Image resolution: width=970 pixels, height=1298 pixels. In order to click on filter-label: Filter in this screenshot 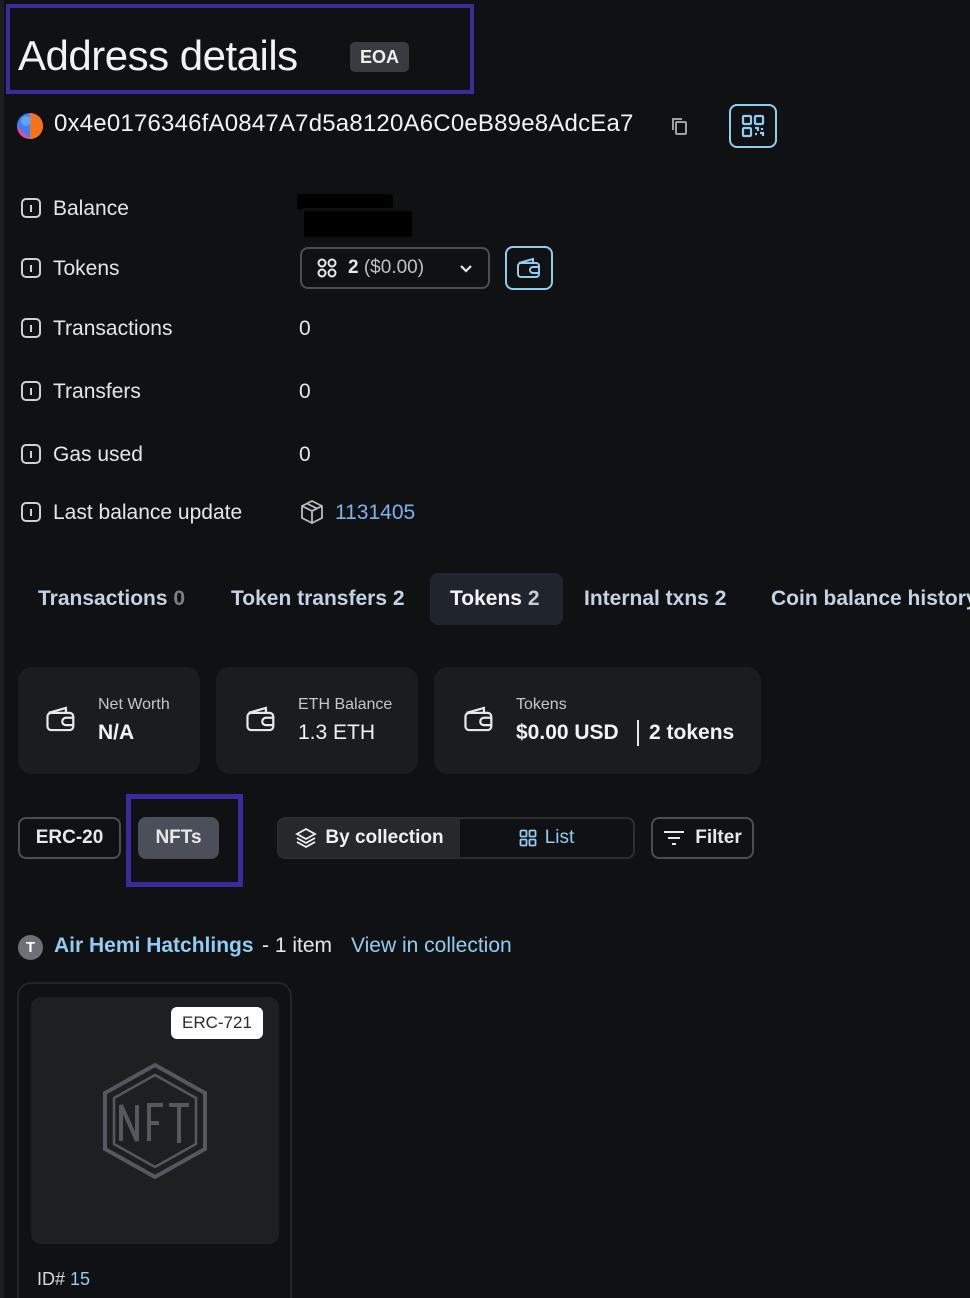, I will do `click(718, 837)`.